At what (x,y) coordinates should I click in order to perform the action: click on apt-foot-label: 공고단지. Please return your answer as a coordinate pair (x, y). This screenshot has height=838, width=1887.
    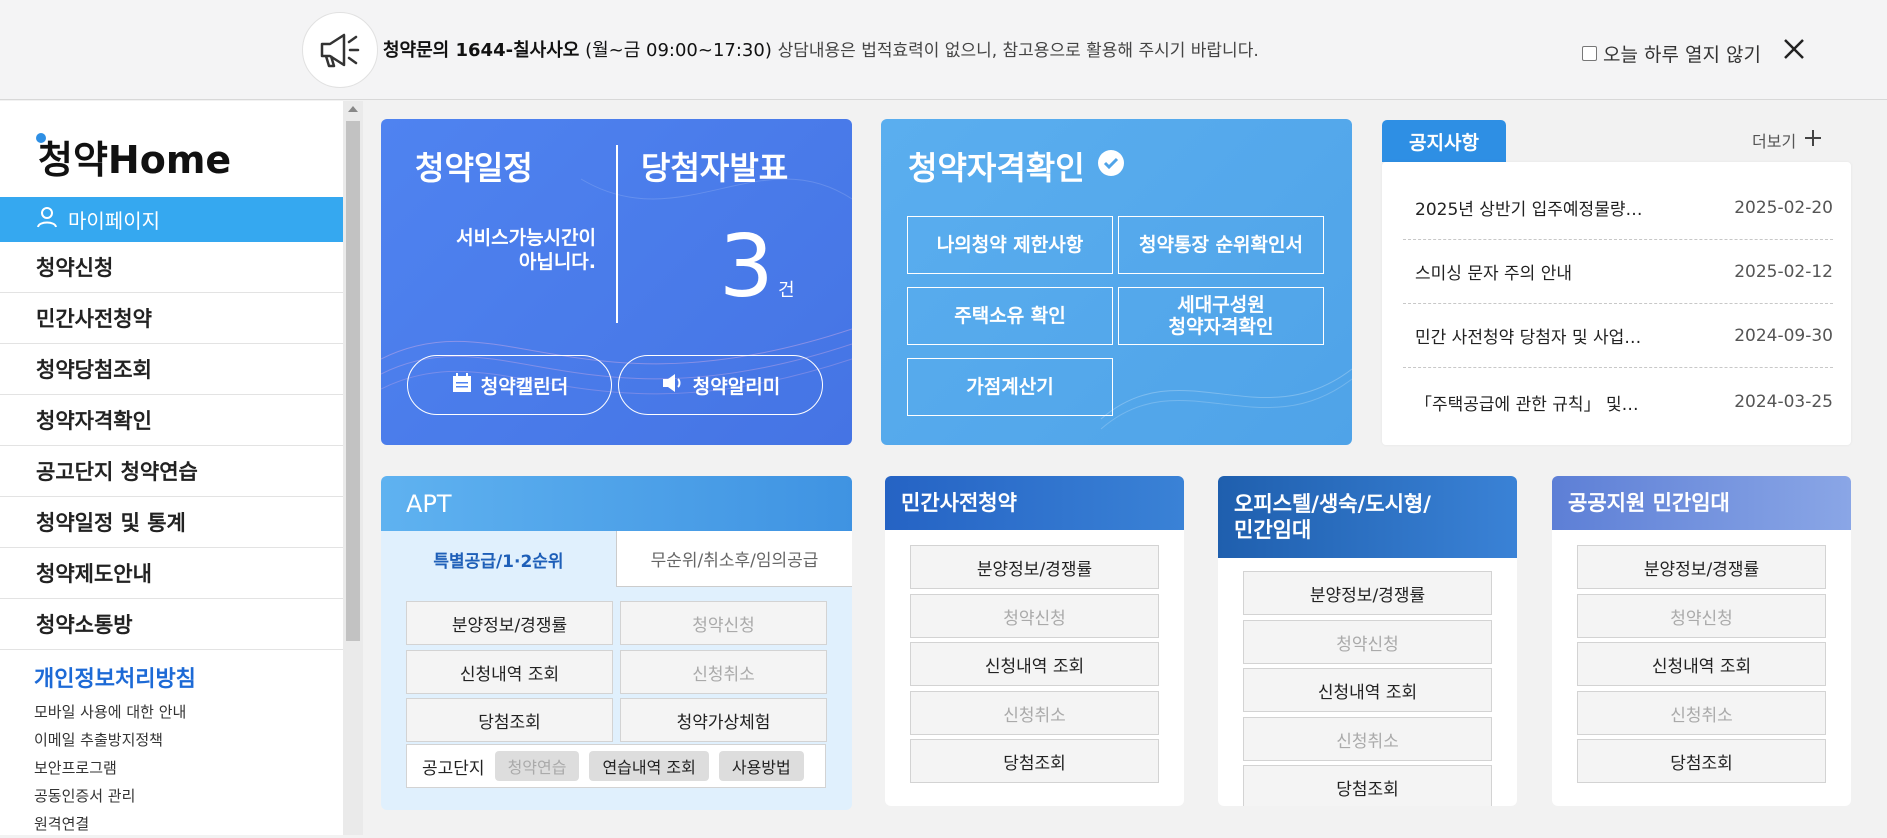
    Looking at the image, I should click on (453, 768).